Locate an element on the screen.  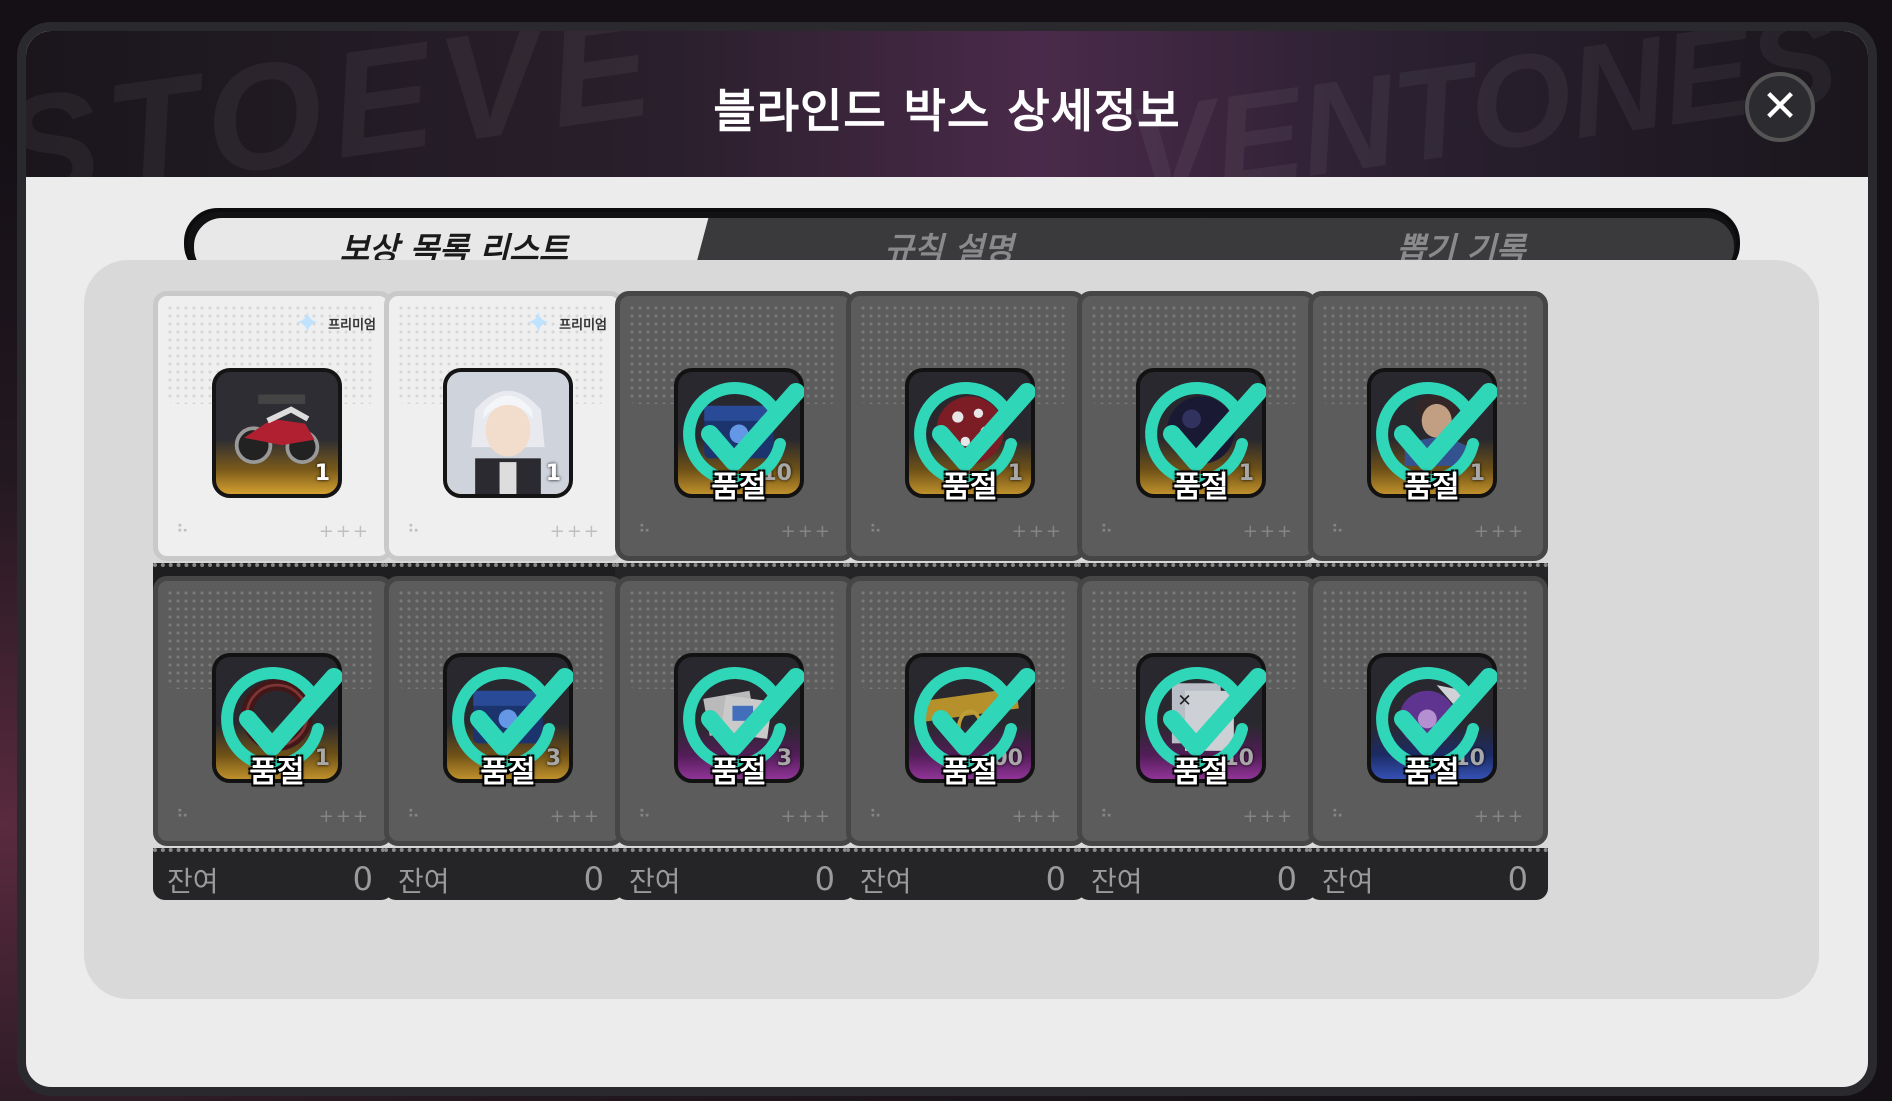
white-hair-character-icon: 1 is located at coordinates (508, 433).